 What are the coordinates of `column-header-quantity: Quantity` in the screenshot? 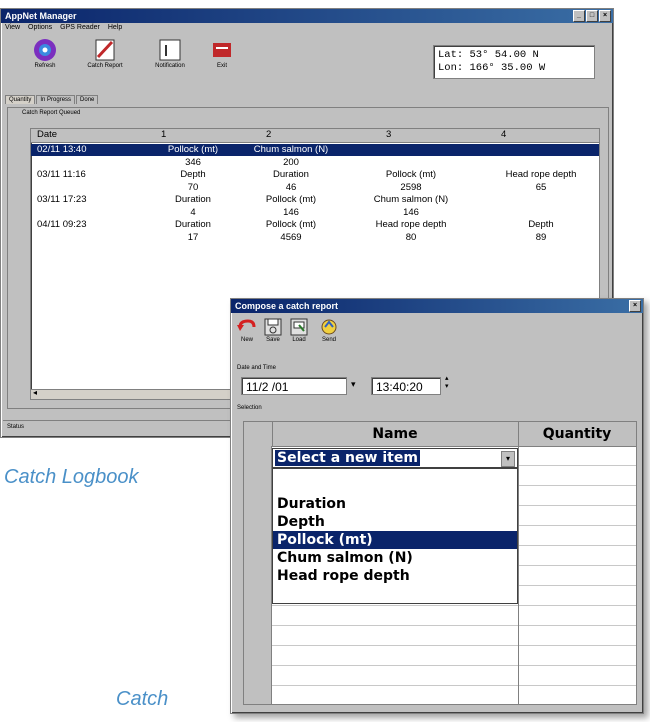 It's located at (577, 434).